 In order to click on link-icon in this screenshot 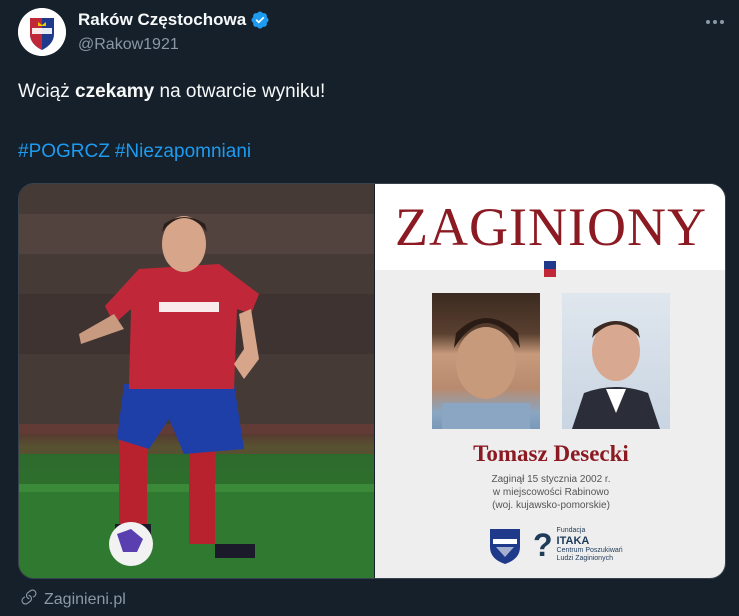, I will do `click(29, 599)`.